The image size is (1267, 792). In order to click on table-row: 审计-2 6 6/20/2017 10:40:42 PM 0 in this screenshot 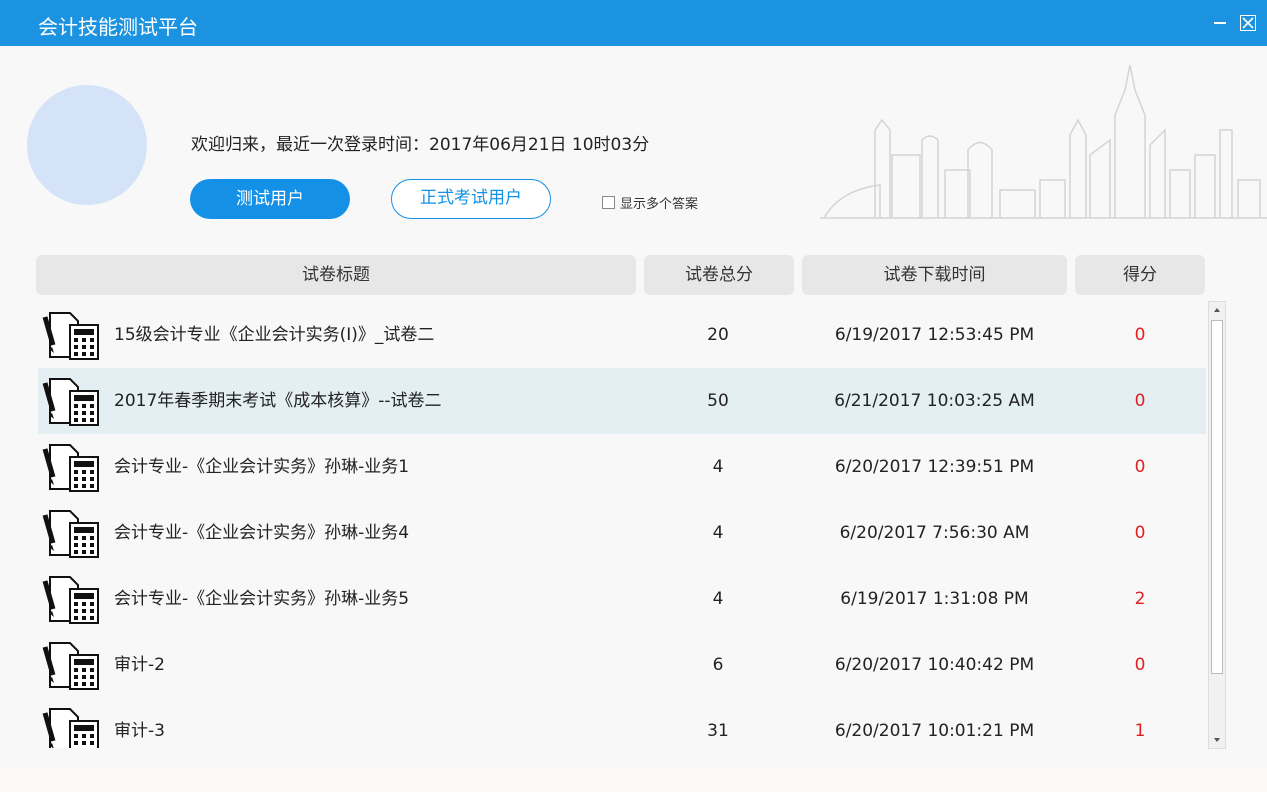, I will do `click(622, 665)`.